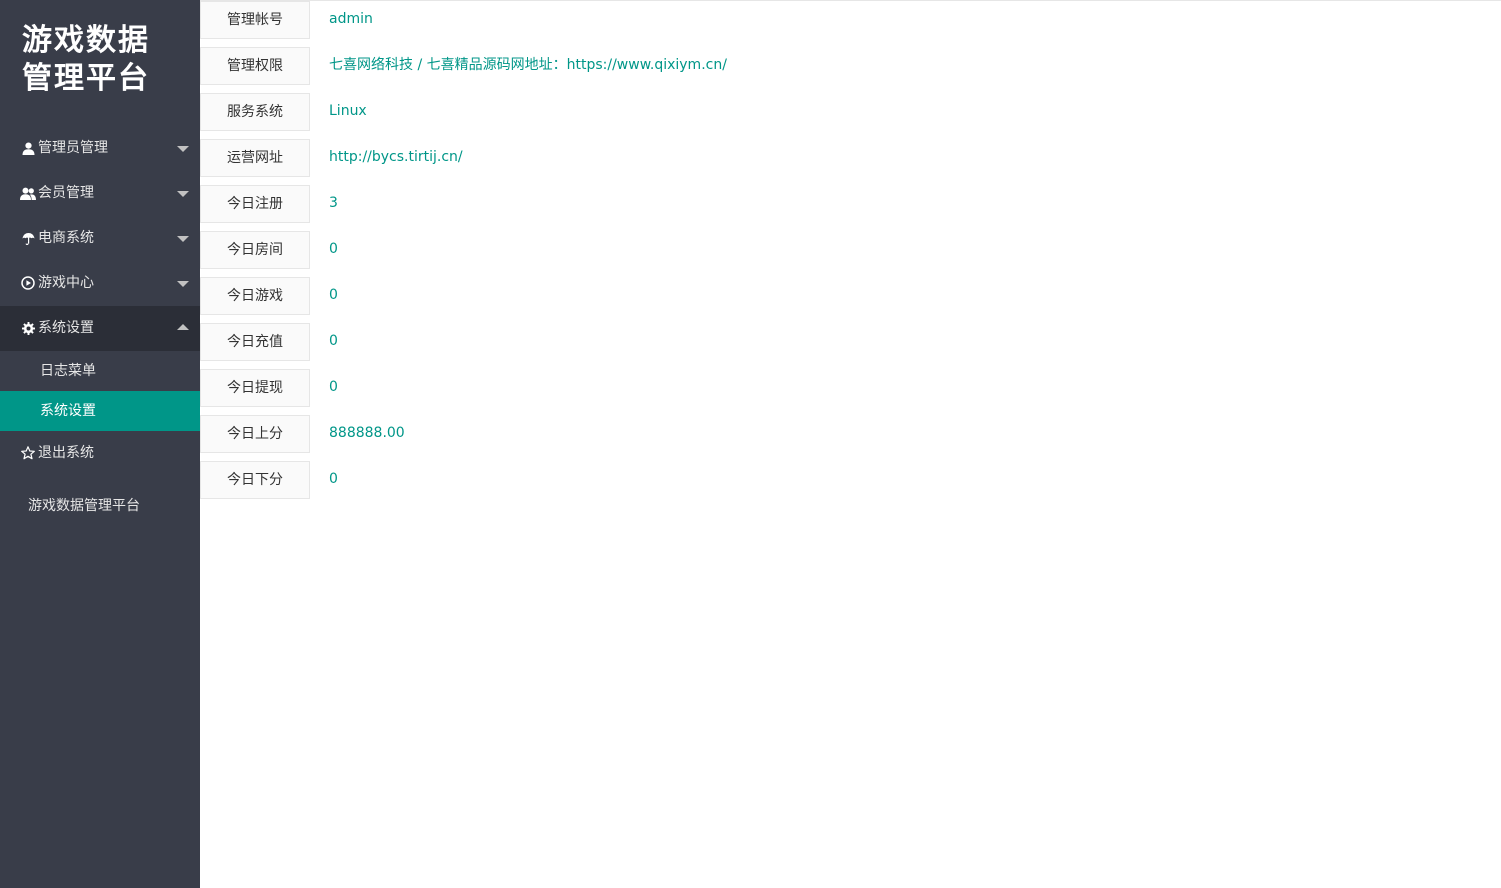 Image resolution: width=1501 pixels, height=888 pixels. What do you see at coordinates (850, 480) in the screenshot?
I see `info-row-today-score-down: 今日下分 0` at bounding box center [850, 480].